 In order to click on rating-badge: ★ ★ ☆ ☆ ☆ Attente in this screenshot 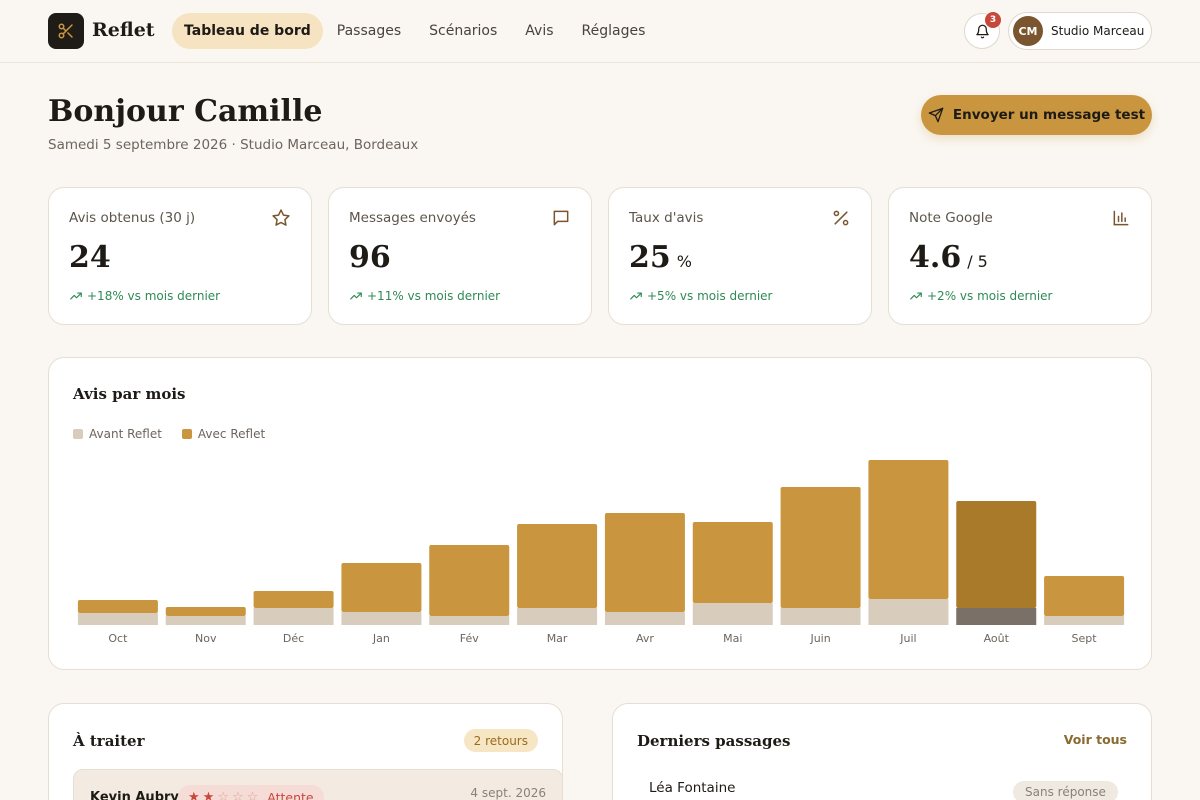, I will do `click(251, 792)`.